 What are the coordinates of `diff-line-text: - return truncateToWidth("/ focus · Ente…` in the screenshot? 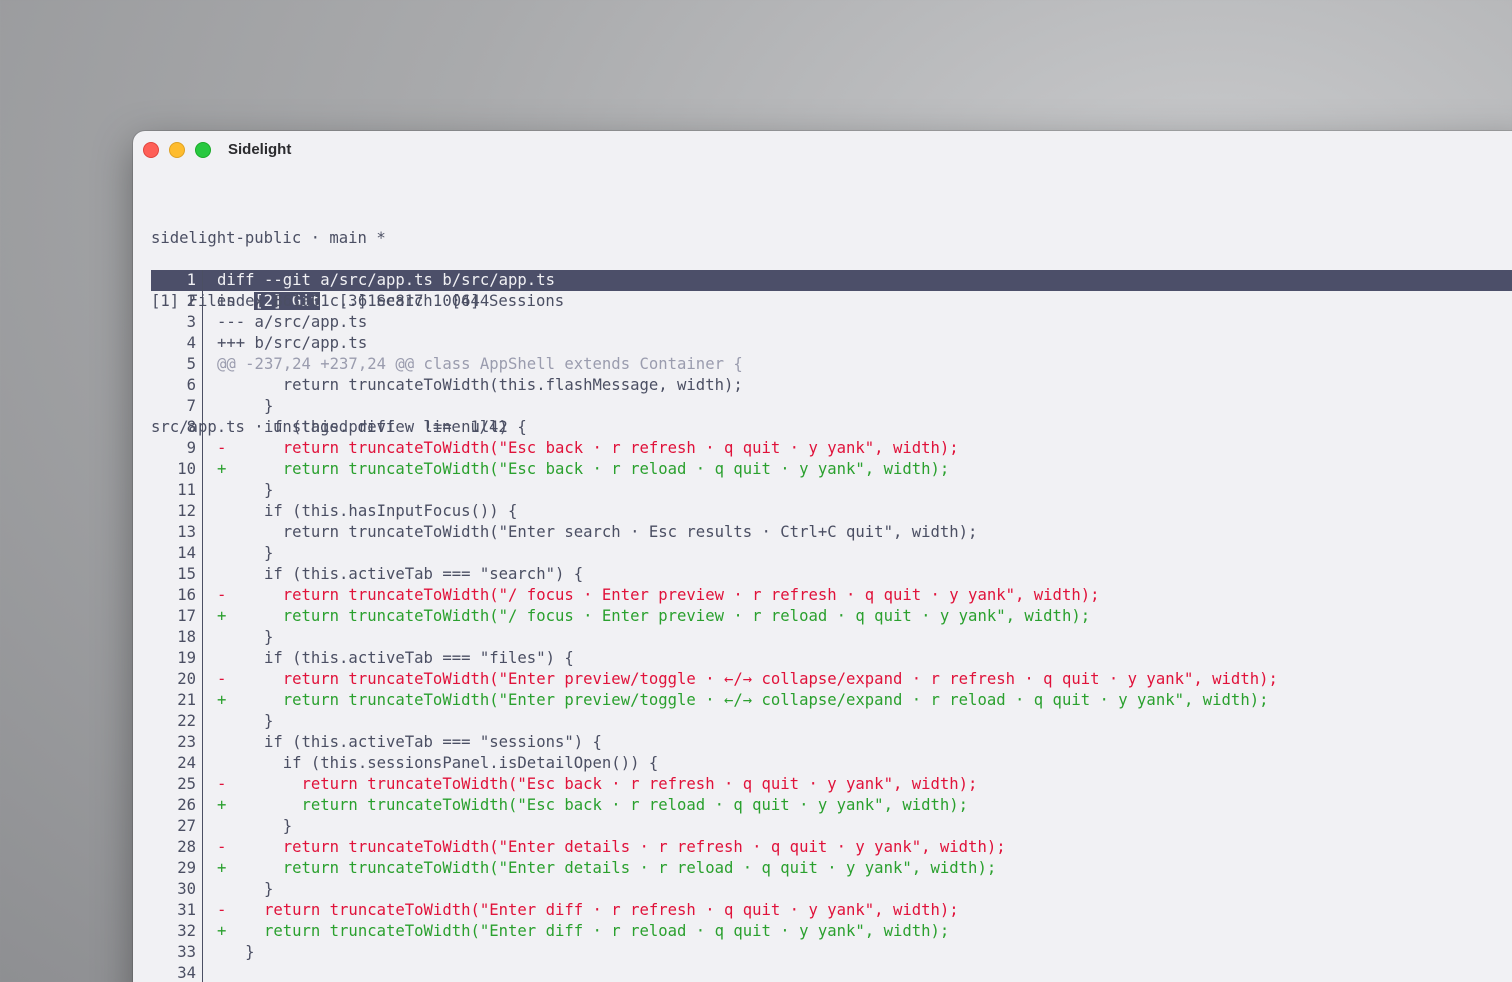 It's located at (658, 595).